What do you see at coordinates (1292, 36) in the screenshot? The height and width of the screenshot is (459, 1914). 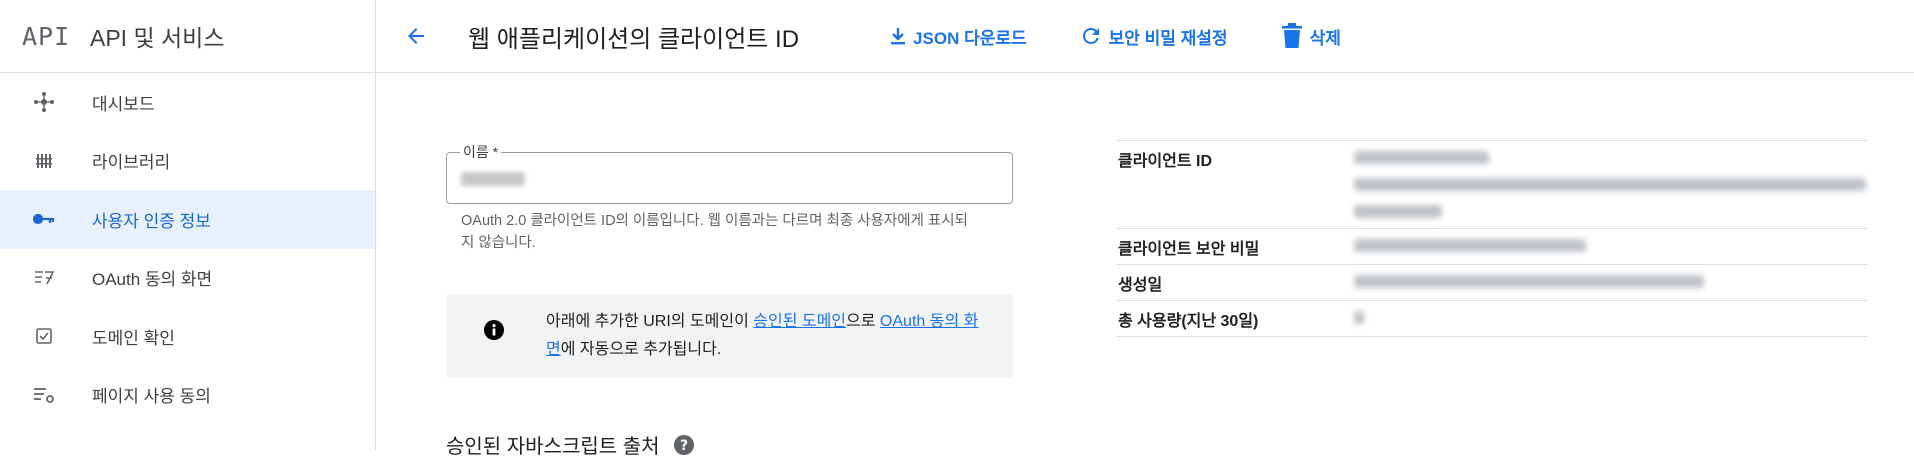 I see `trash-icon` at bounding box center [1292, 36].